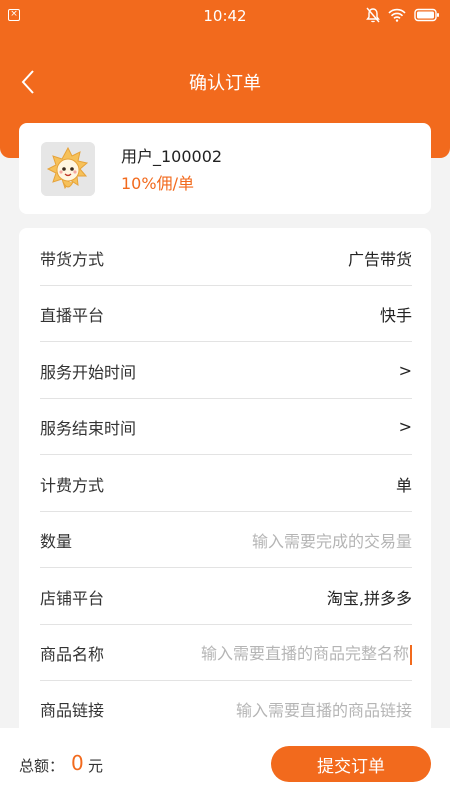 Image resolution: width=450 pixels, height=800 pixels. What do you see at coordinates (397, 15) in the screenshot?
I see `wifi-icon` at bounding box center [397, 15].